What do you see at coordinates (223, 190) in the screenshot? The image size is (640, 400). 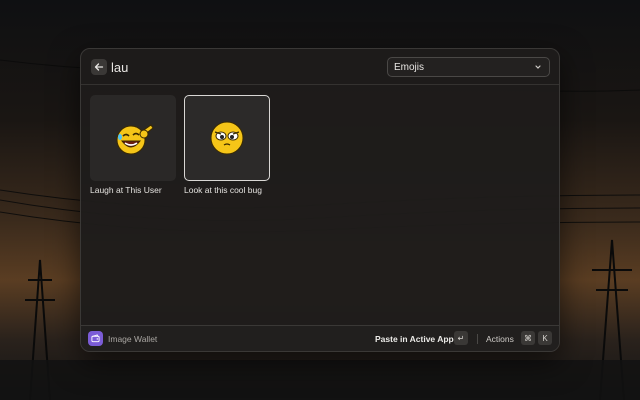 I see `result-label-cool-bug: Look at this cool bug` at bounding box center [223, 190].